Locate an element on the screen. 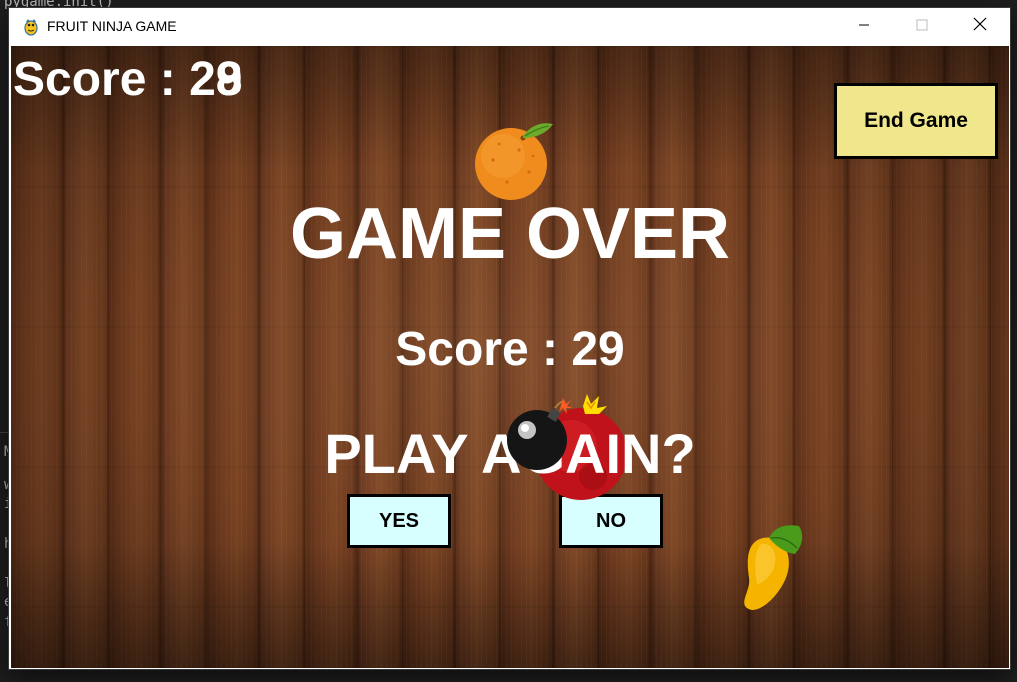  maximize-button is located at coordinates (922, 26).